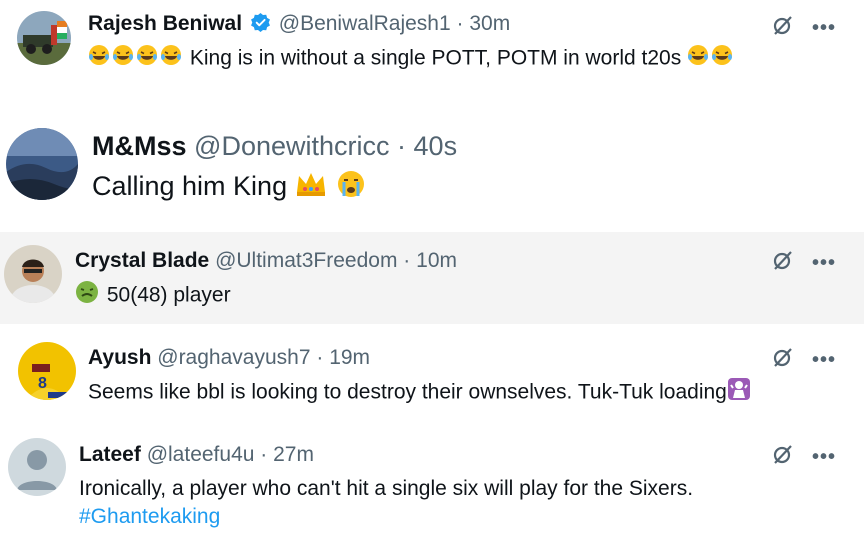 The width and height of the screenshot is (864, 540). What do you see at coordinates (739, 393) in the screenshot?
I see `woman-pouting-emoji-icon` at bounding box center [739, 393].